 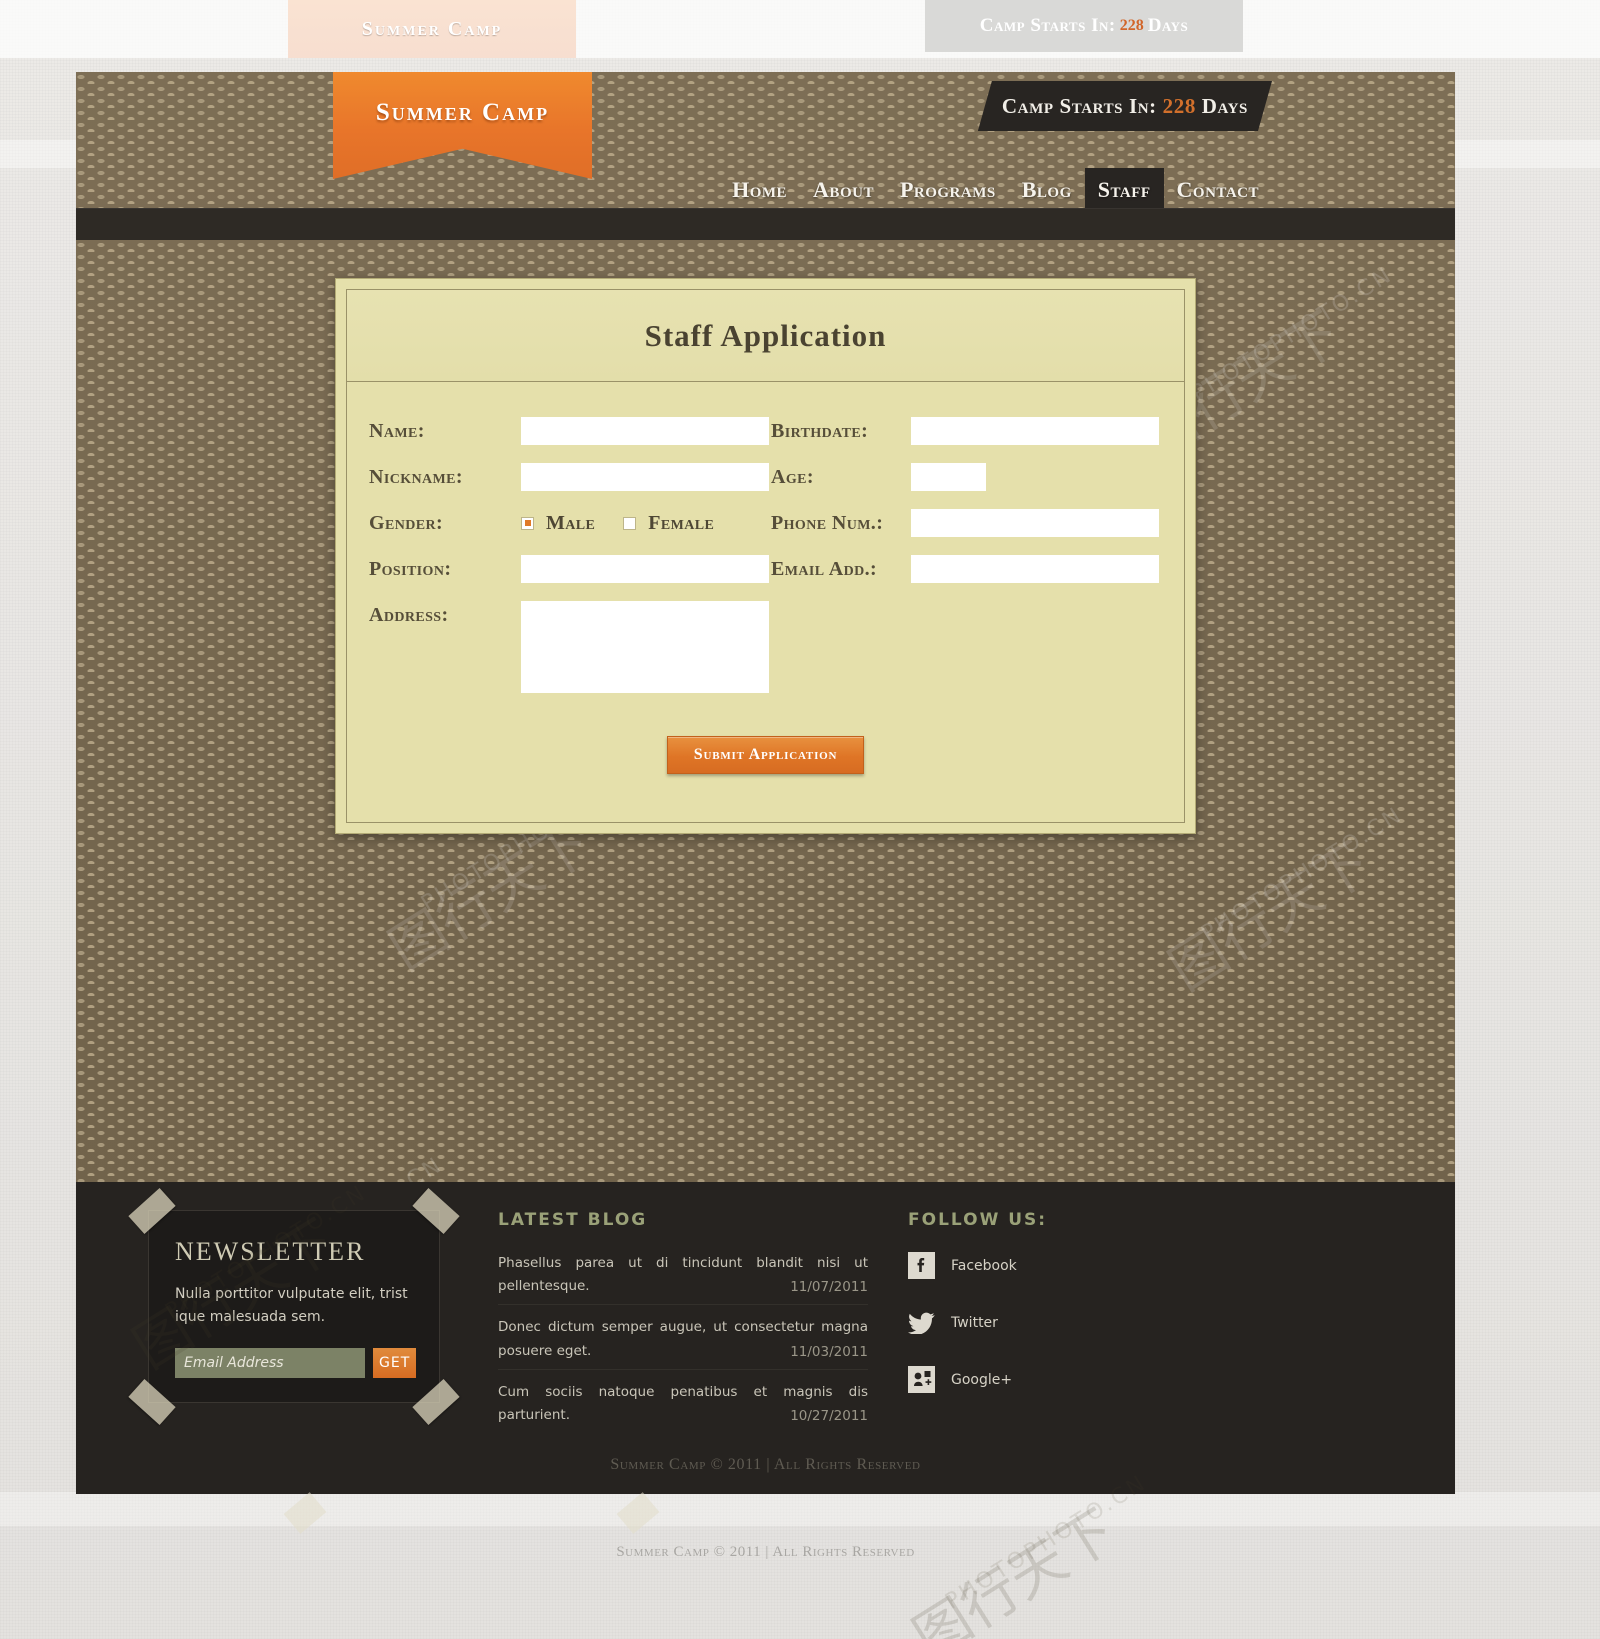 I want to click on field-age-cell, so click(x=1036, y=472).